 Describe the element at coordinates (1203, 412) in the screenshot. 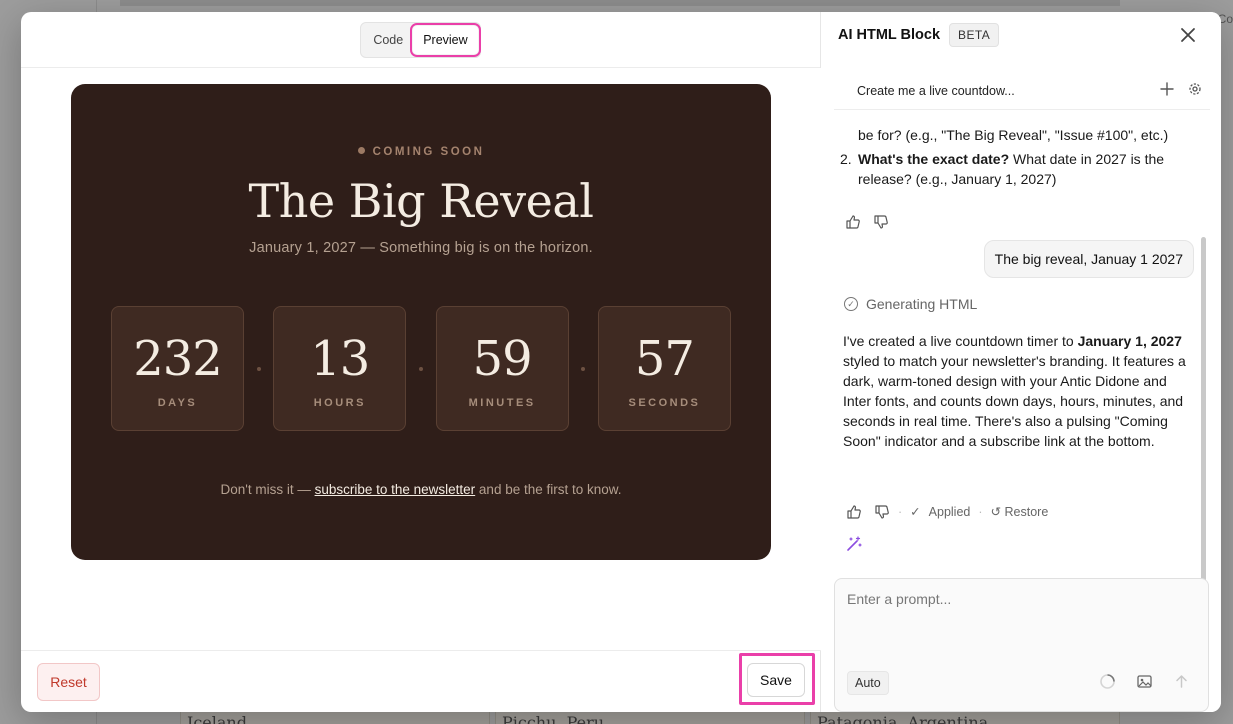

I see `chat-scrollbar` at that location.